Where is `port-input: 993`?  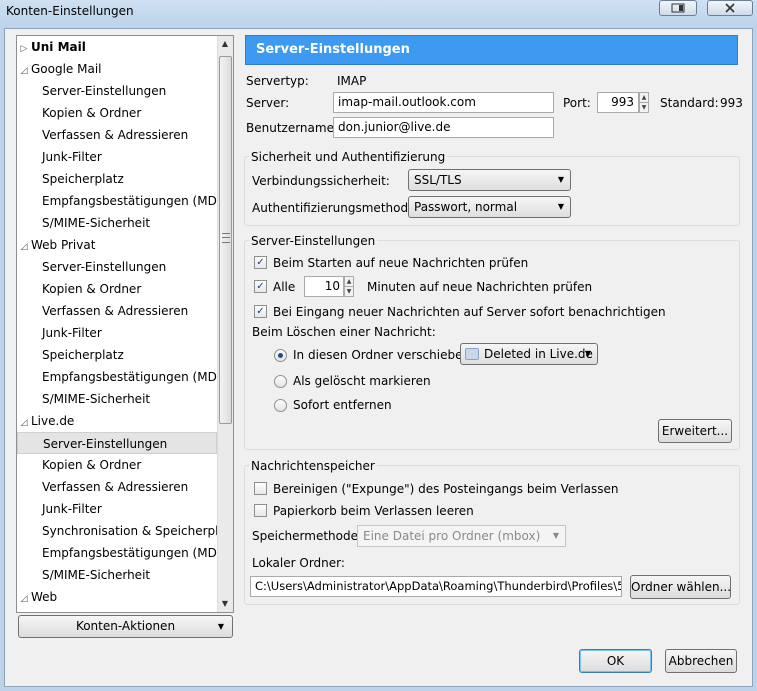
port-input: 993 is located at coordinates (618, 102).